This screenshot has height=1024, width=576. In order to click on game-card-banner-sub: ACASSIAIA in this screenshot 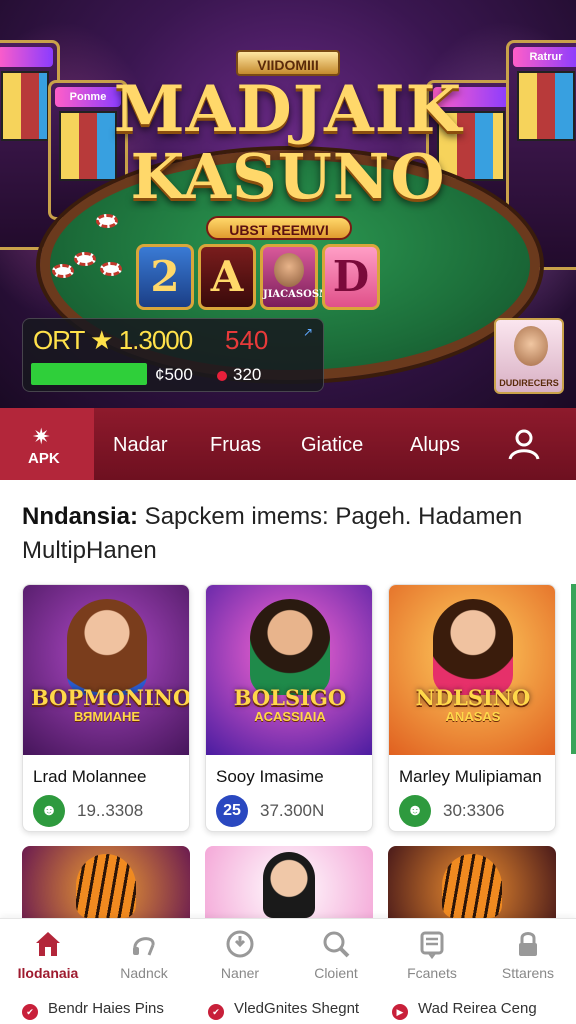, I will do `click(290, 716)`.